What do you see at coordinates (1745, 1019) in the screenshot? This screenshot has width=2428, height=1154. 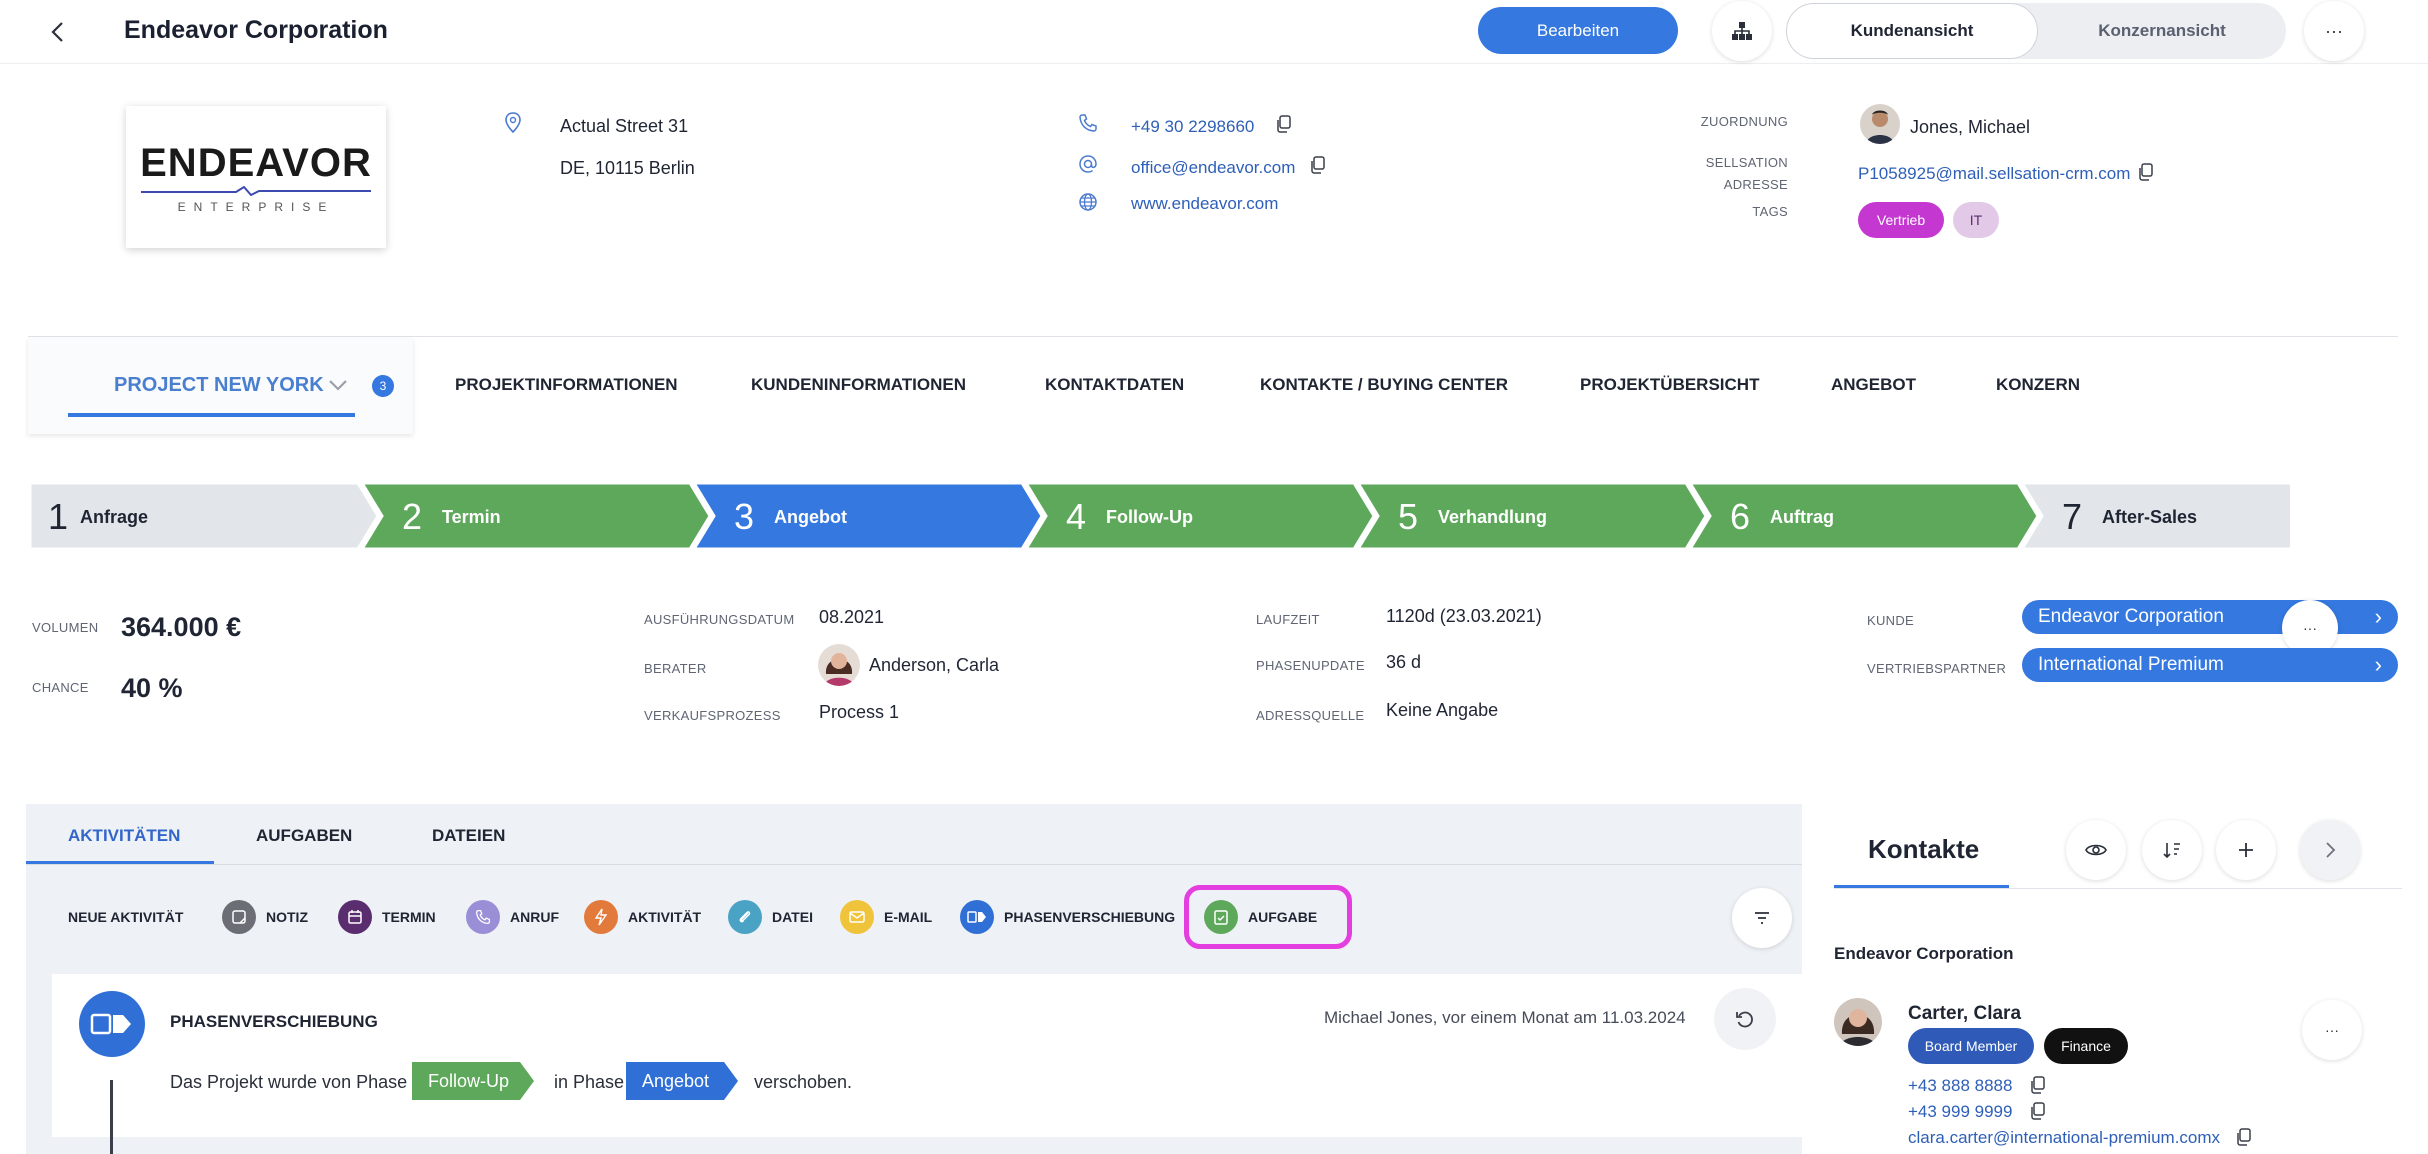 I see `undo-button` at bounding box center [1745, 1019].